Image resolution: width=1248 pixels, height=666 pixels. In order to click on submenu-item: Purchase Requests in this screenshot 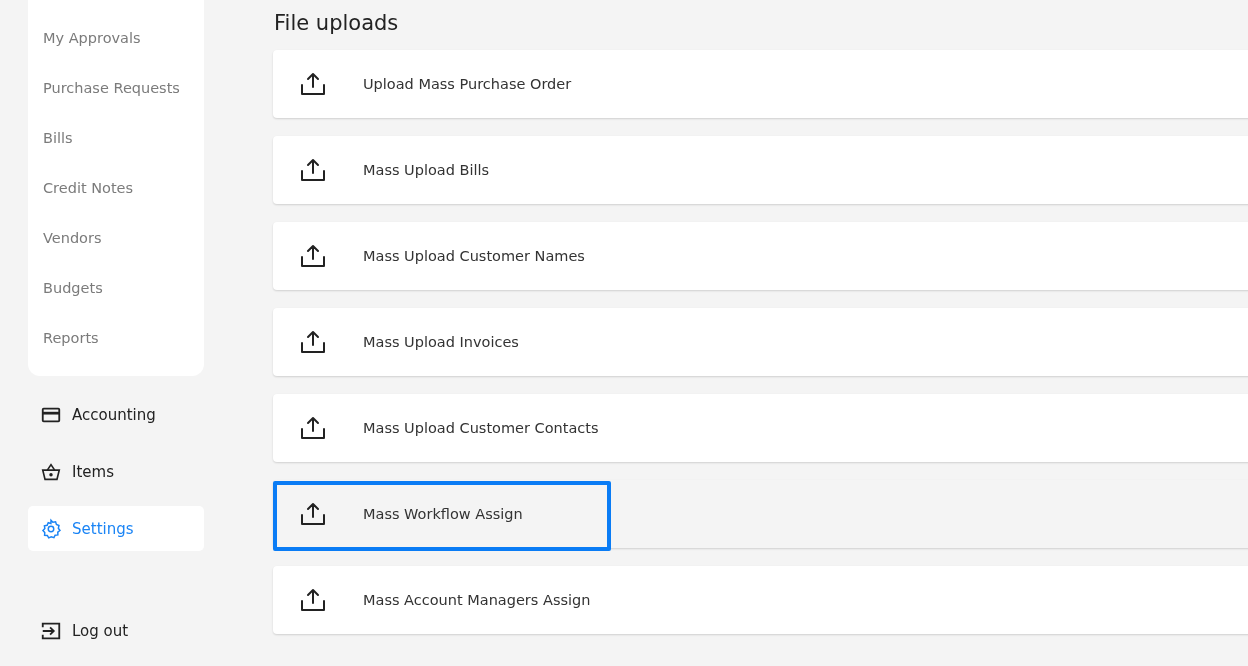, I will do `click(116, 88)`.